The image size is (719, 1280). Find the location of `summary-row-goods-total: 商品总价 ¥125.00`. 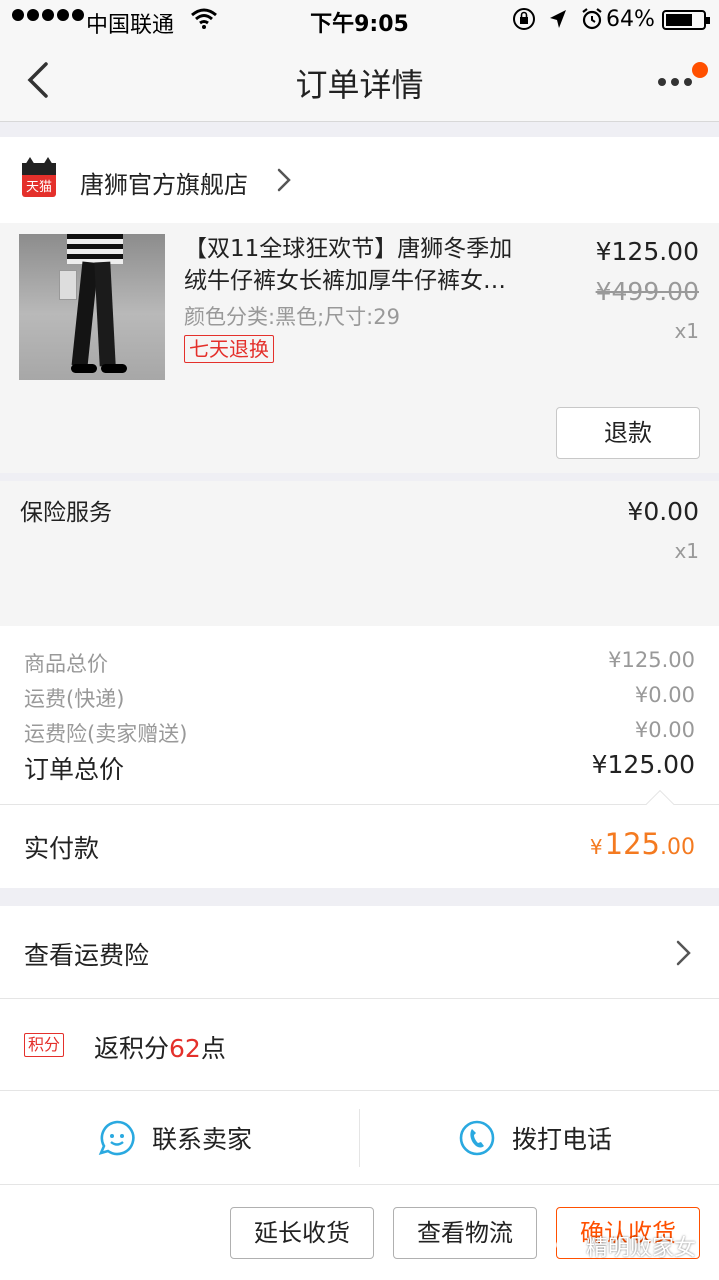

summary-row-goods-total: 商品总价 ¥125.00 is located at coordinates (359, 662).